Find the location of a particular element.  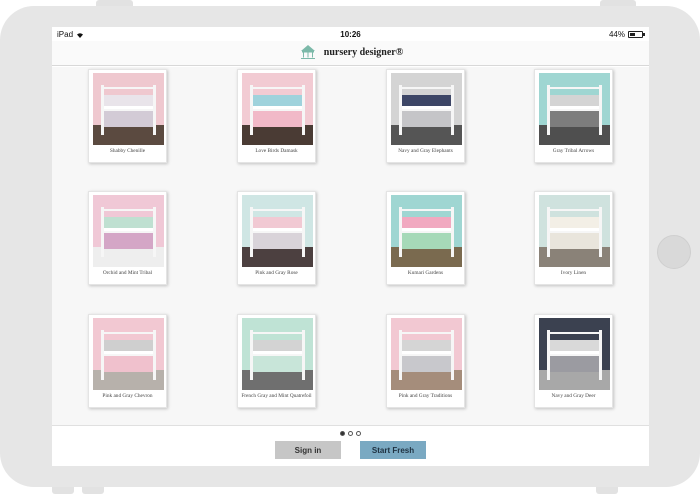

design-card: Love Birds Damask is located at coordinates (276, 116).